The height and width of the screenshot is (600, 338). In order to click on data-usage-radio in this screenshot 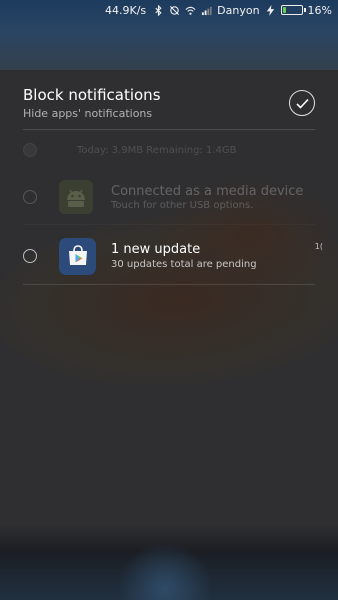, I will do `click(30, 150)`.